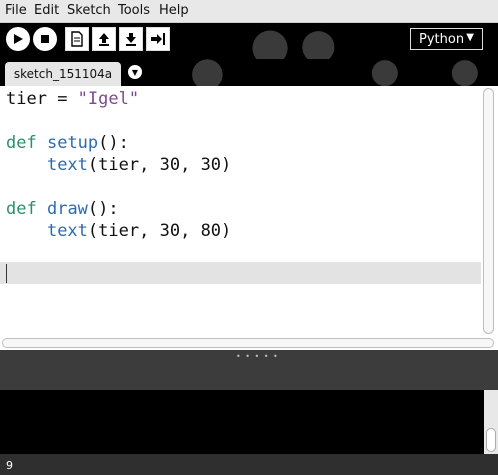 The width and height of the screenshot is (498, 475). What do you see at coordinates (249, 41) in the screenshot?
I see `toolbar: ● ● Python ▼` at bounding box center [249, 41].